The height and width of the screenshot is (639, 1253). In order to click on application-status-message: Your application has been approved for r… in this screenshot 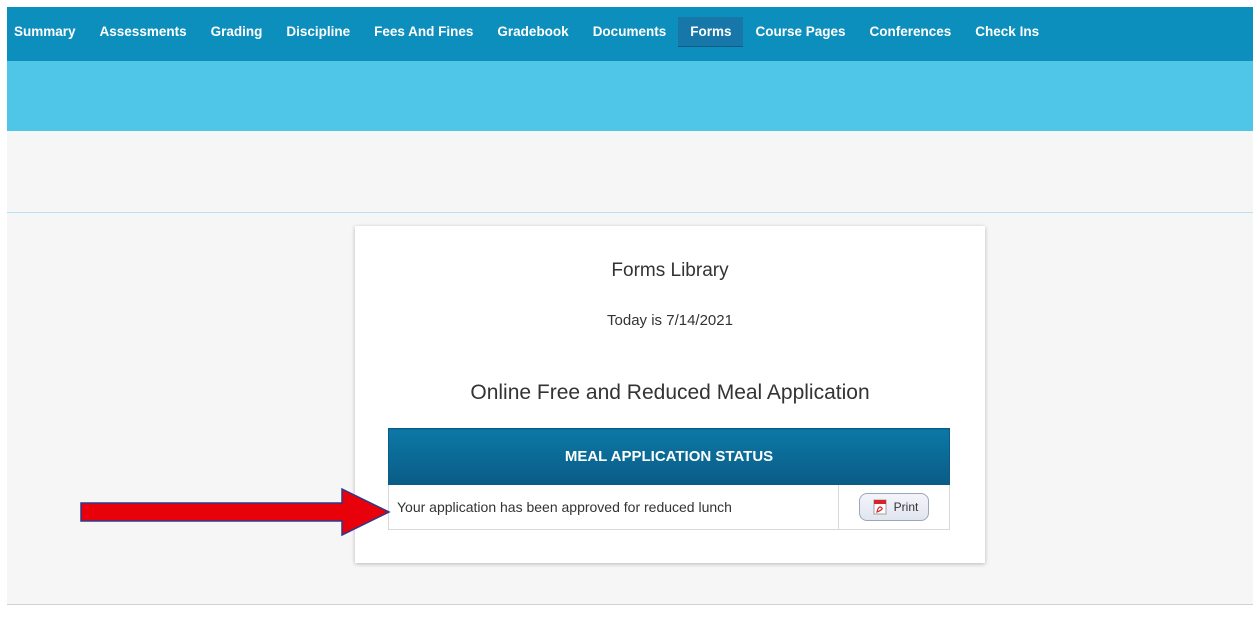, I will do `click(613, 507)`.